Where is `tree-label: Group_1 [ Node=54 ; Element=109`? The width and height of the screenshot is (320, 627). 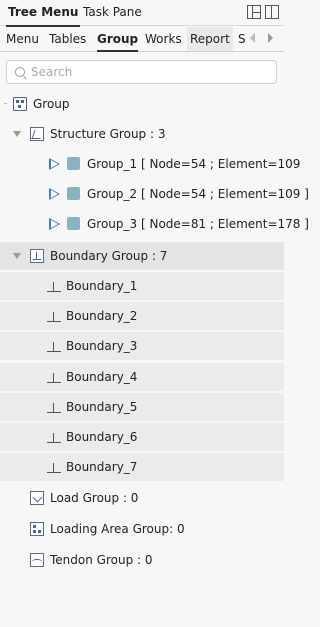
tree-label: Group_1 [ Node=54 ; Element=109 is located at coordinates (194, 164).